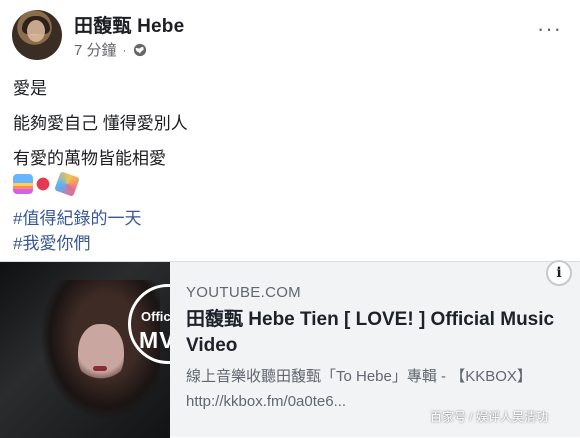 Image resolution: width=580 pixels, height=438 pixels. I want to click on post-line: 愛是, so click(30, 88).